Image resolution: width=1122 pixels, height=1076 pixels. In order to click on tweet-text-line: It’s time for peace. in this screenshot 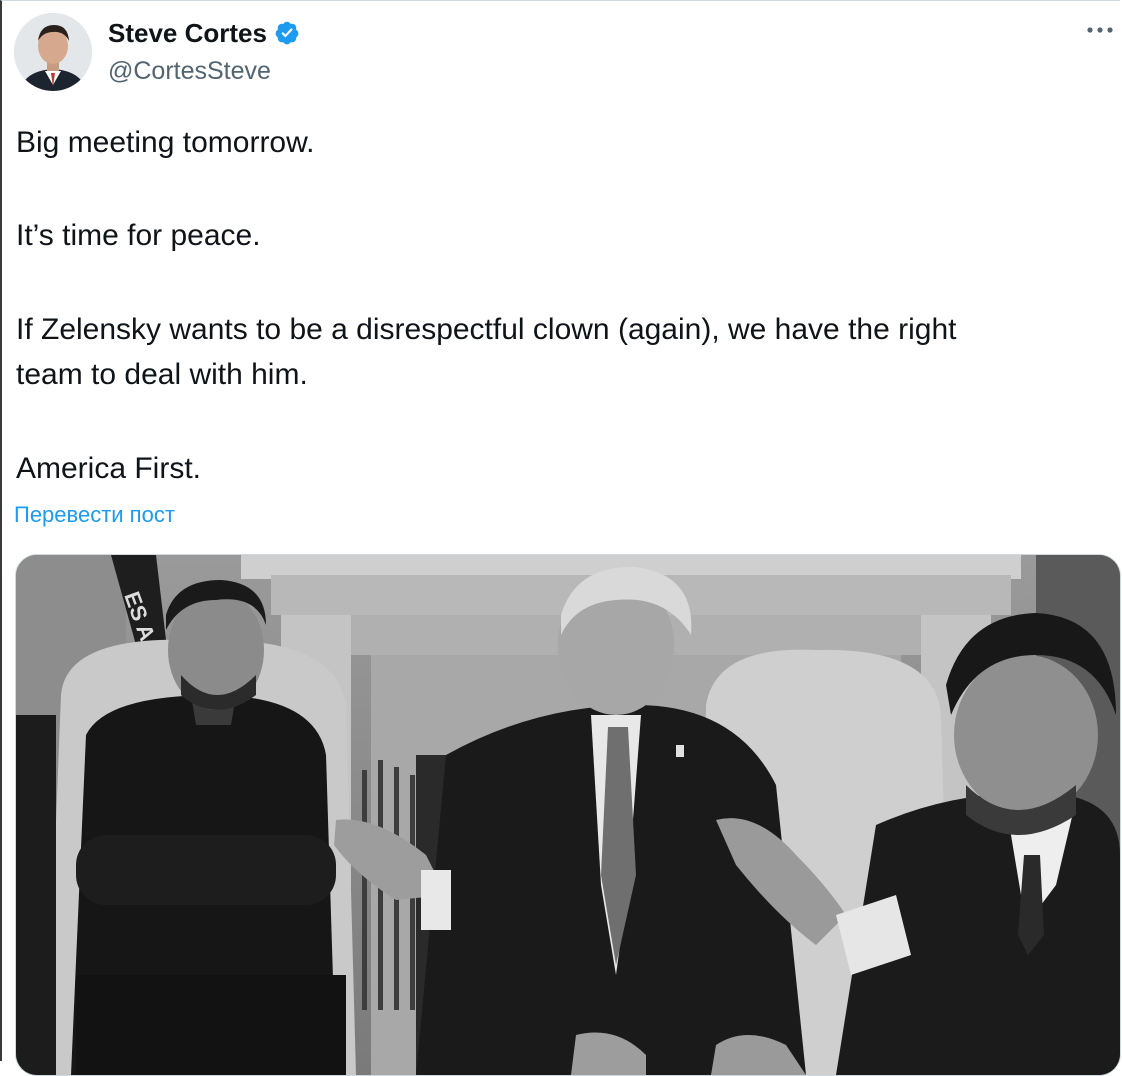, I will do `click(138, 235)`.